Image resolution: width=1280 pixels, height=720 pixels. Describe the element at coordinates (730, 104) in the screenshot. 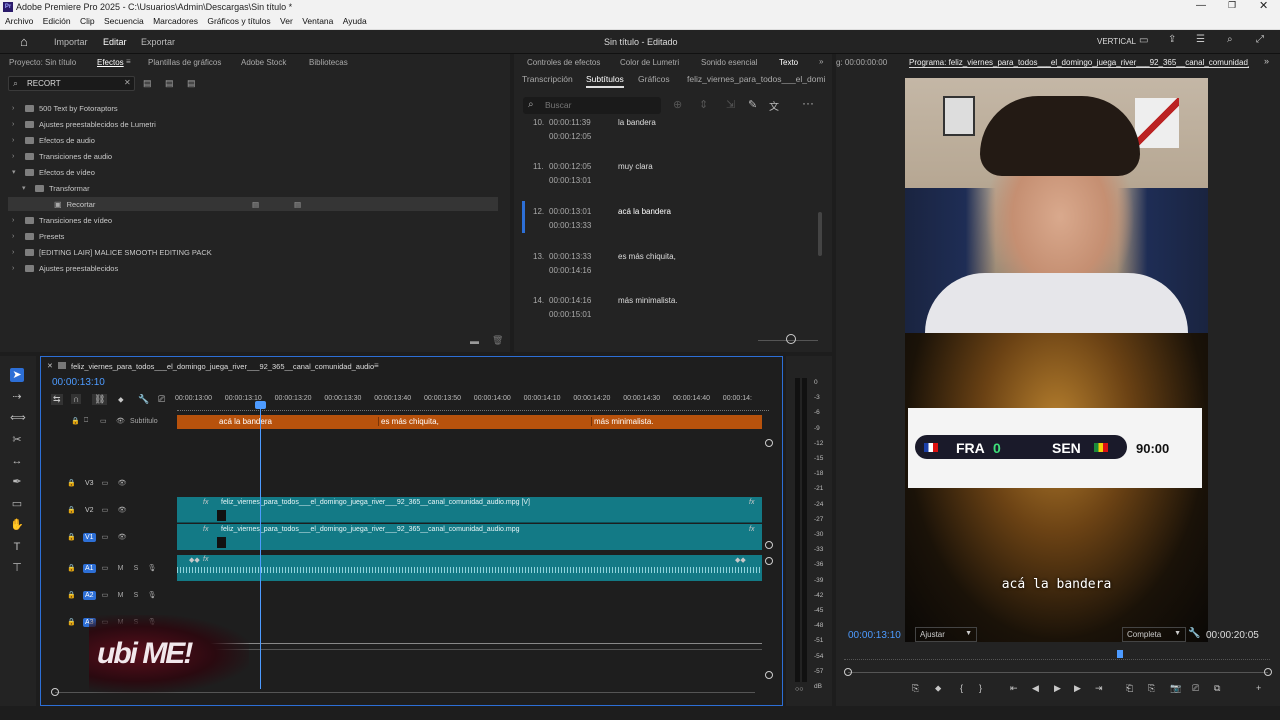

I see `split-caption-icon: ⇲` at that location.